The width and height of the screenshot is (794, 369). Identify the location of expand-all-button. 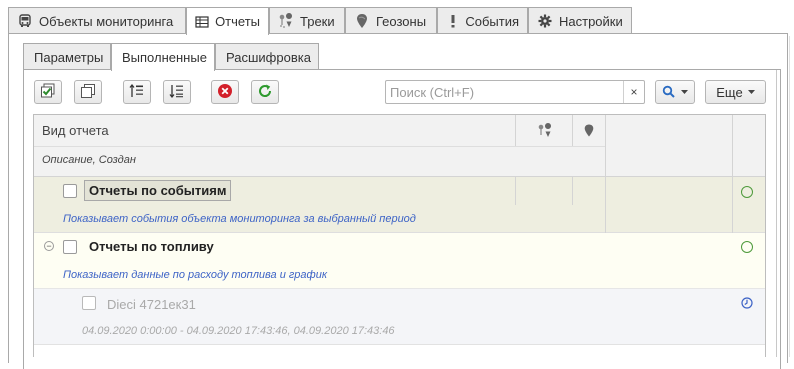
(177, 92).